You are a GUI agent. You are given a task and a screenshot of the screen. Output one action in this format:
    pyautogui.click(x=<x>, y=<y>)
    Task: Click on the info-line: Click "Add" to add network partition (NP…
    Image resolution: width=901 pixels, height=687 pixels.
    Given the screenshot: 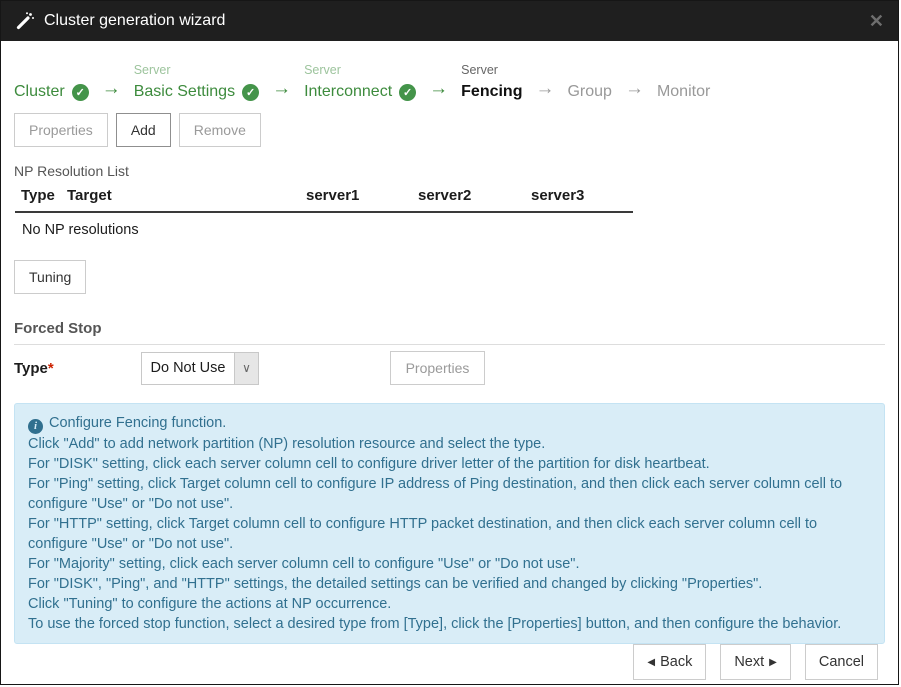 What is the action you would take?
    pyautogui.click(x=287, y=443)
    